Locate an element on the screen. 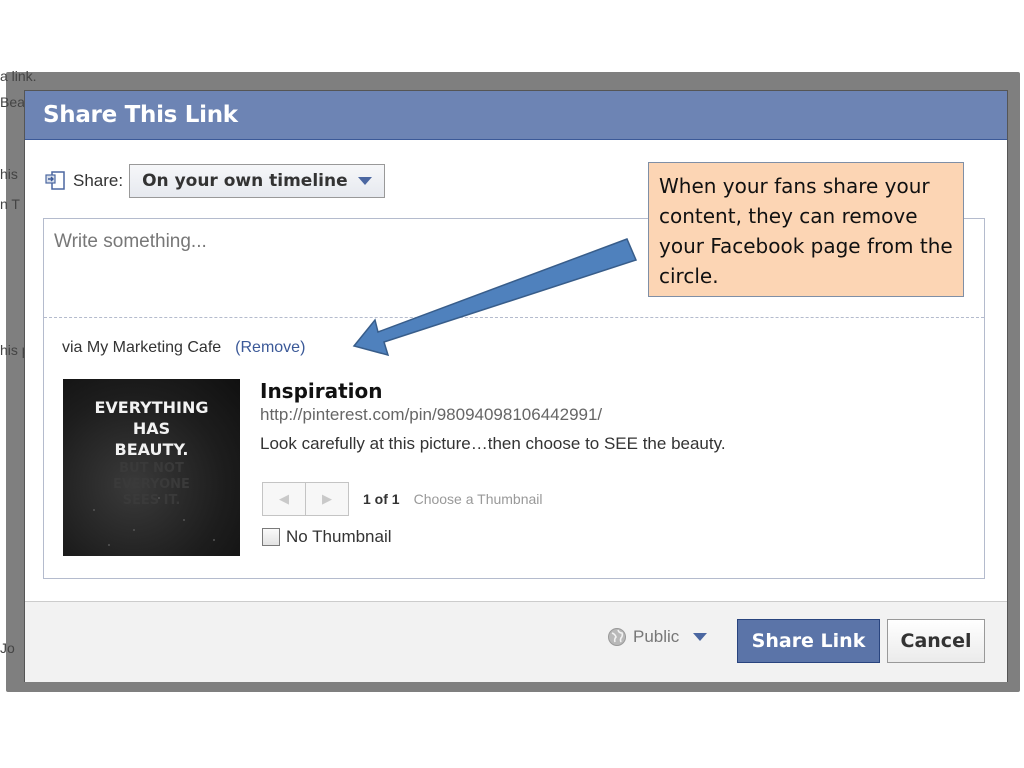 The width and height of the screenshot is (1024, 768). arrow-shape is located at coordinates (495, 297).